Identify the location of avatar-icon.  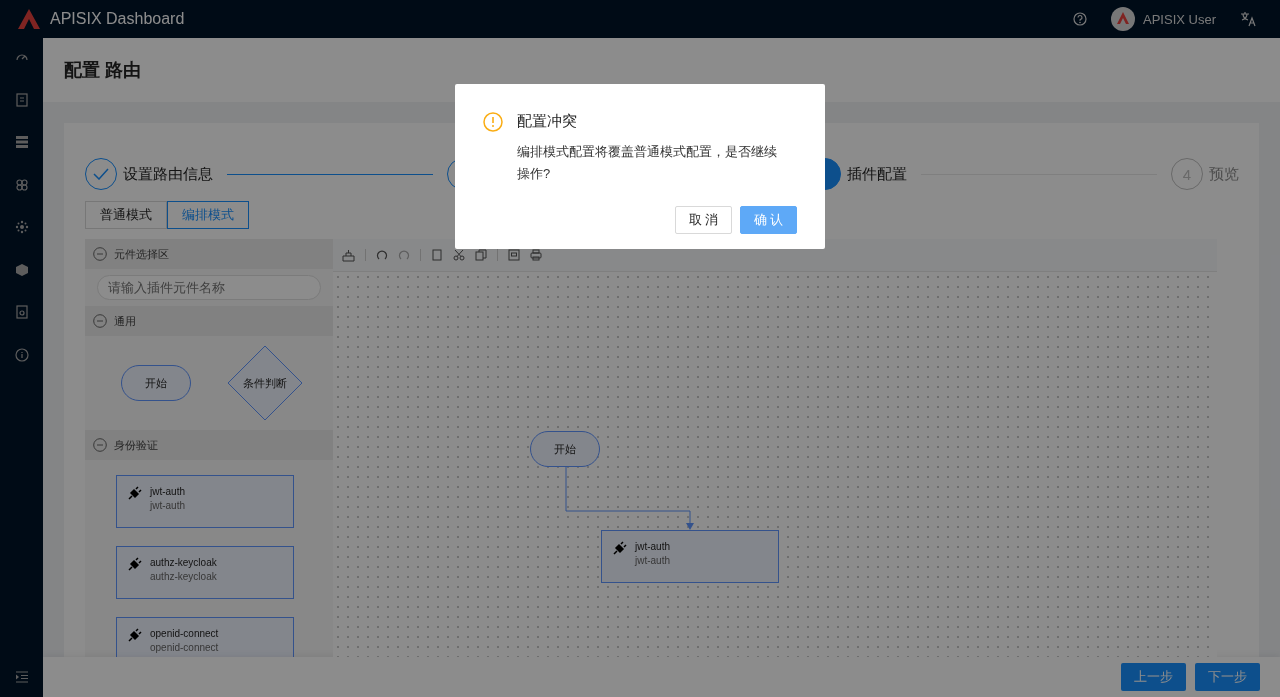
(1123, 19).